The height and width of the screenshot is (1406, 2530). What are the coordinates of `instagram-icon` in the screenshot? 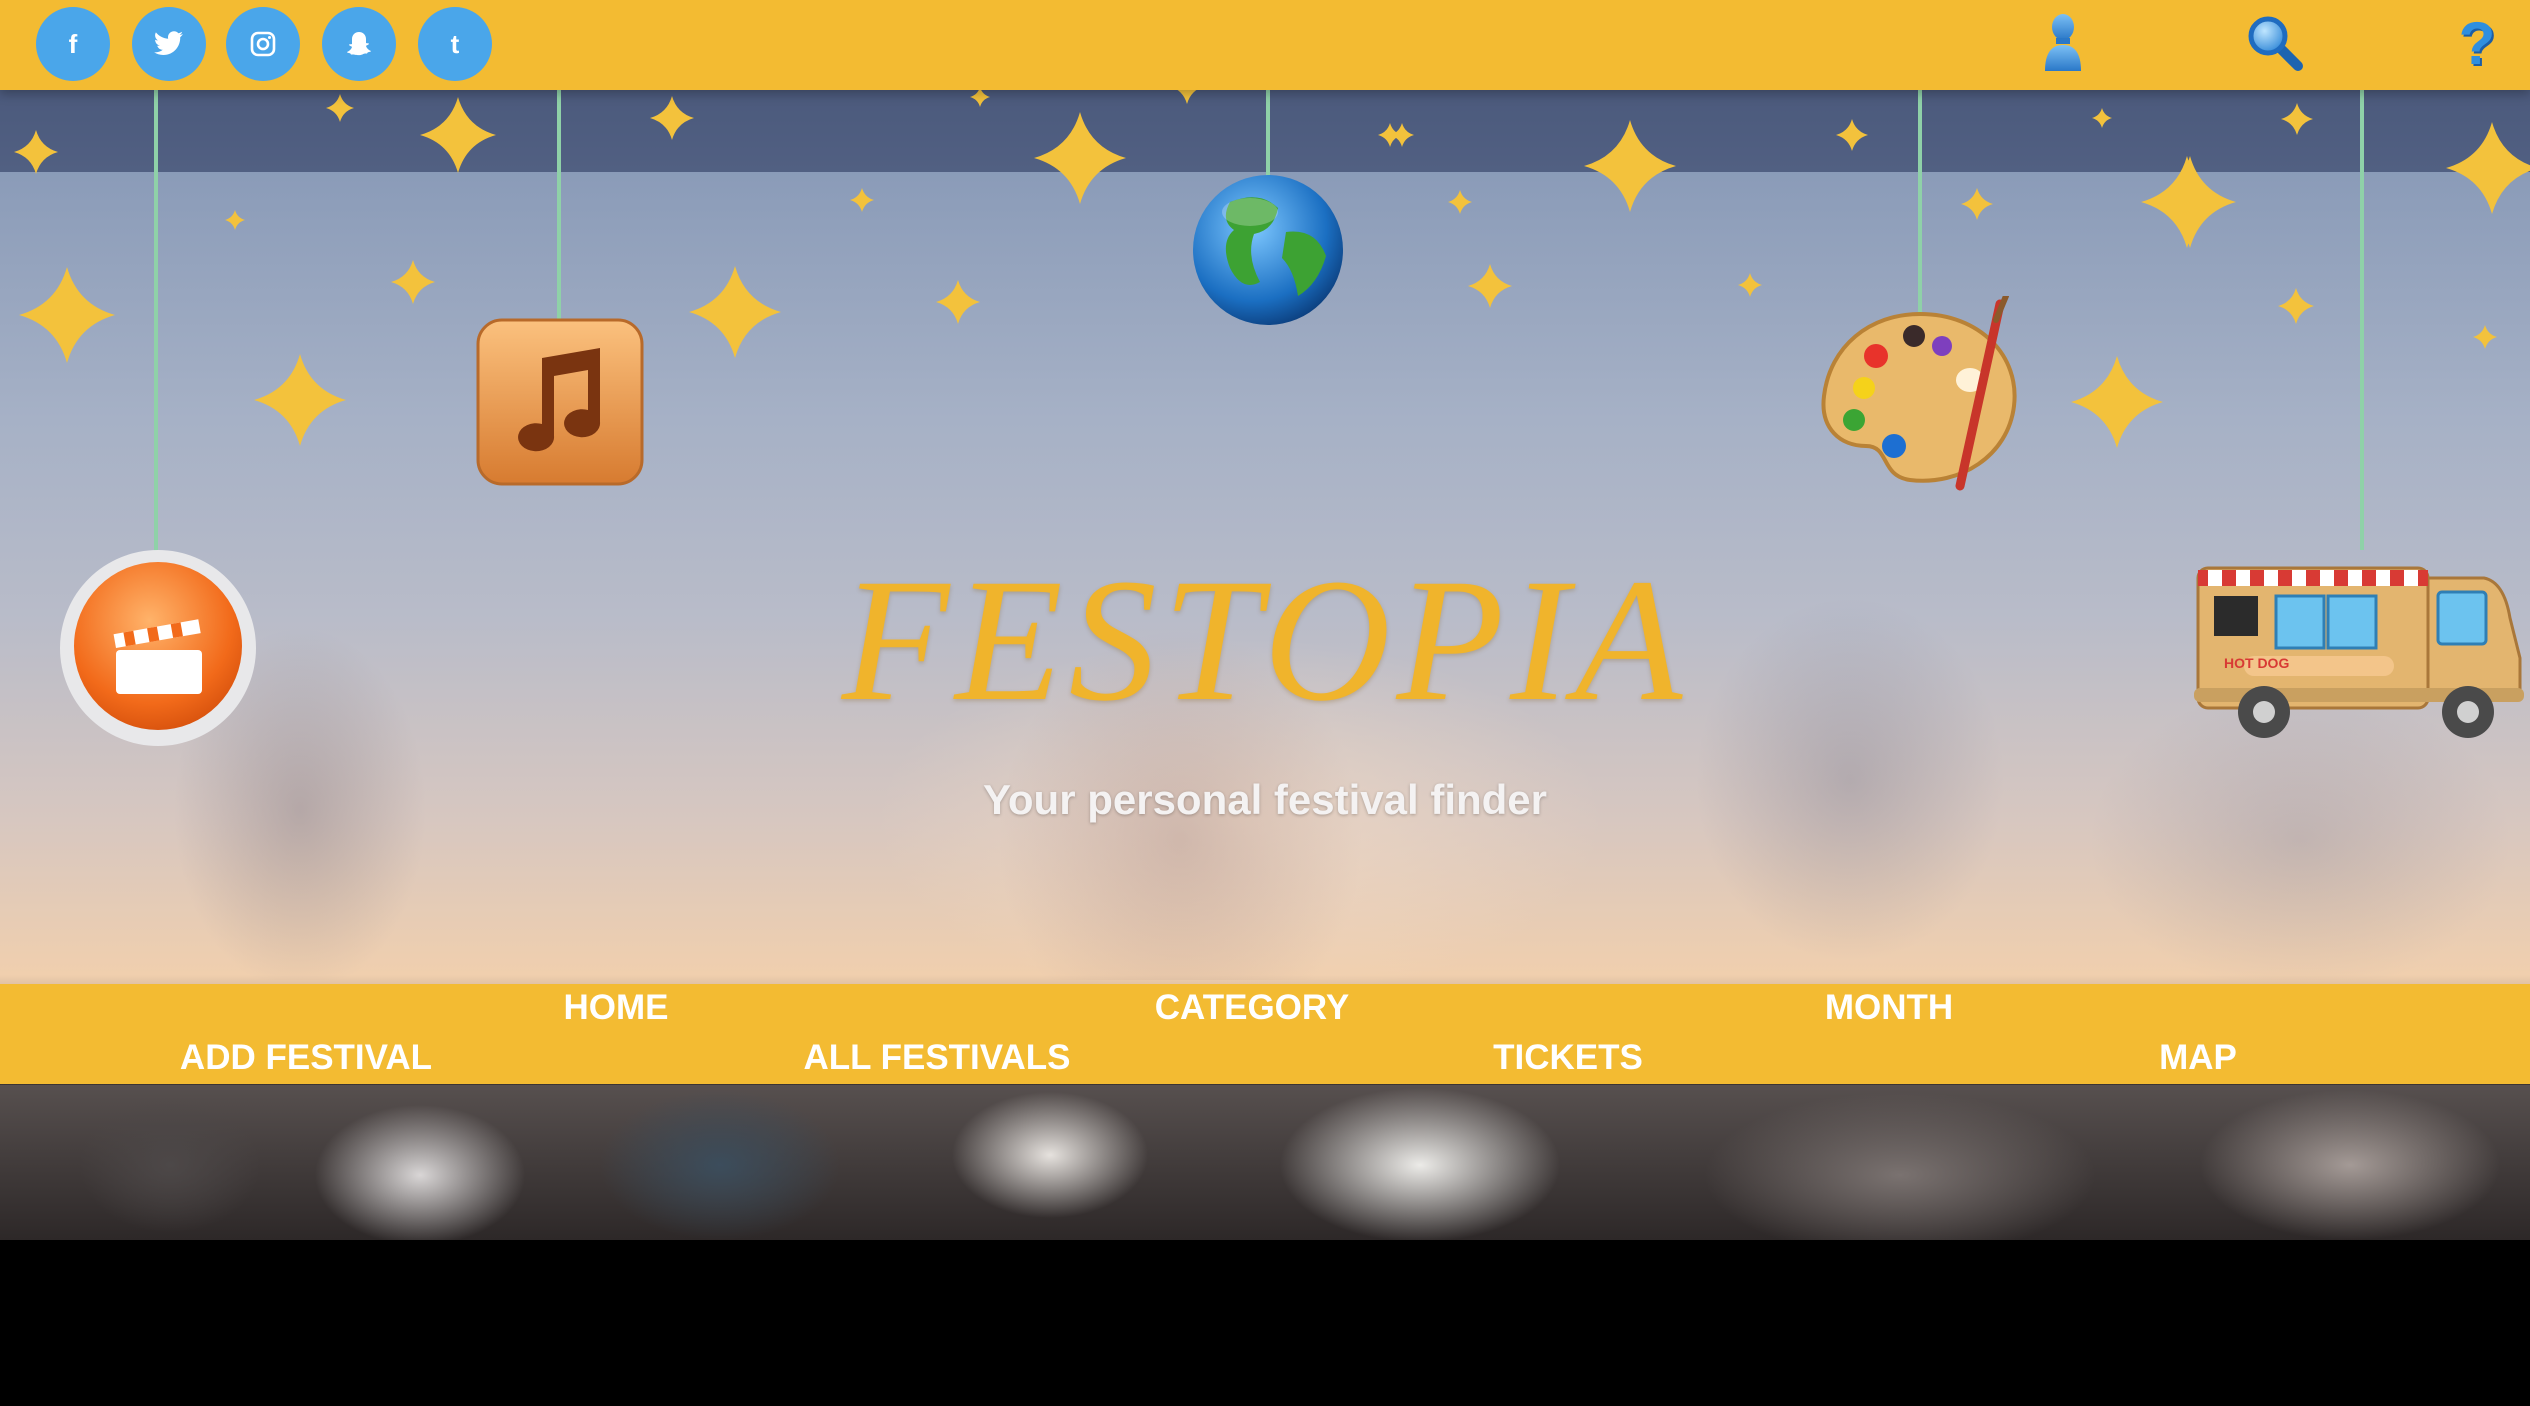 It's located at (263, 44).